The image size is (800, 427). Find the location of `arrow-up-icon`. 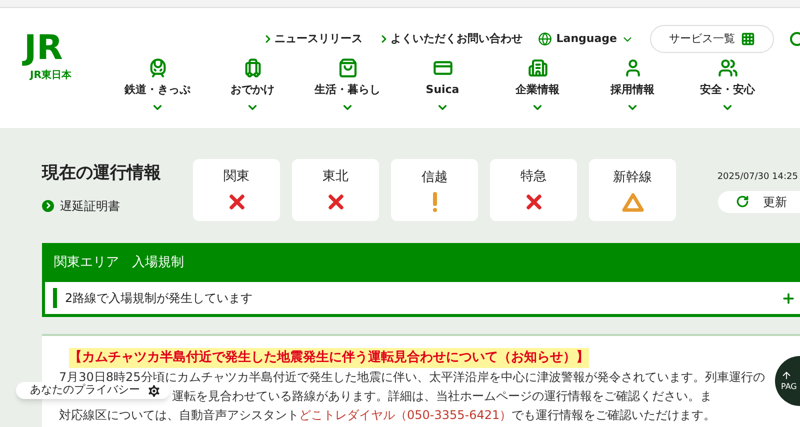

arrow-up-icon is located at coordinates (786, 375).